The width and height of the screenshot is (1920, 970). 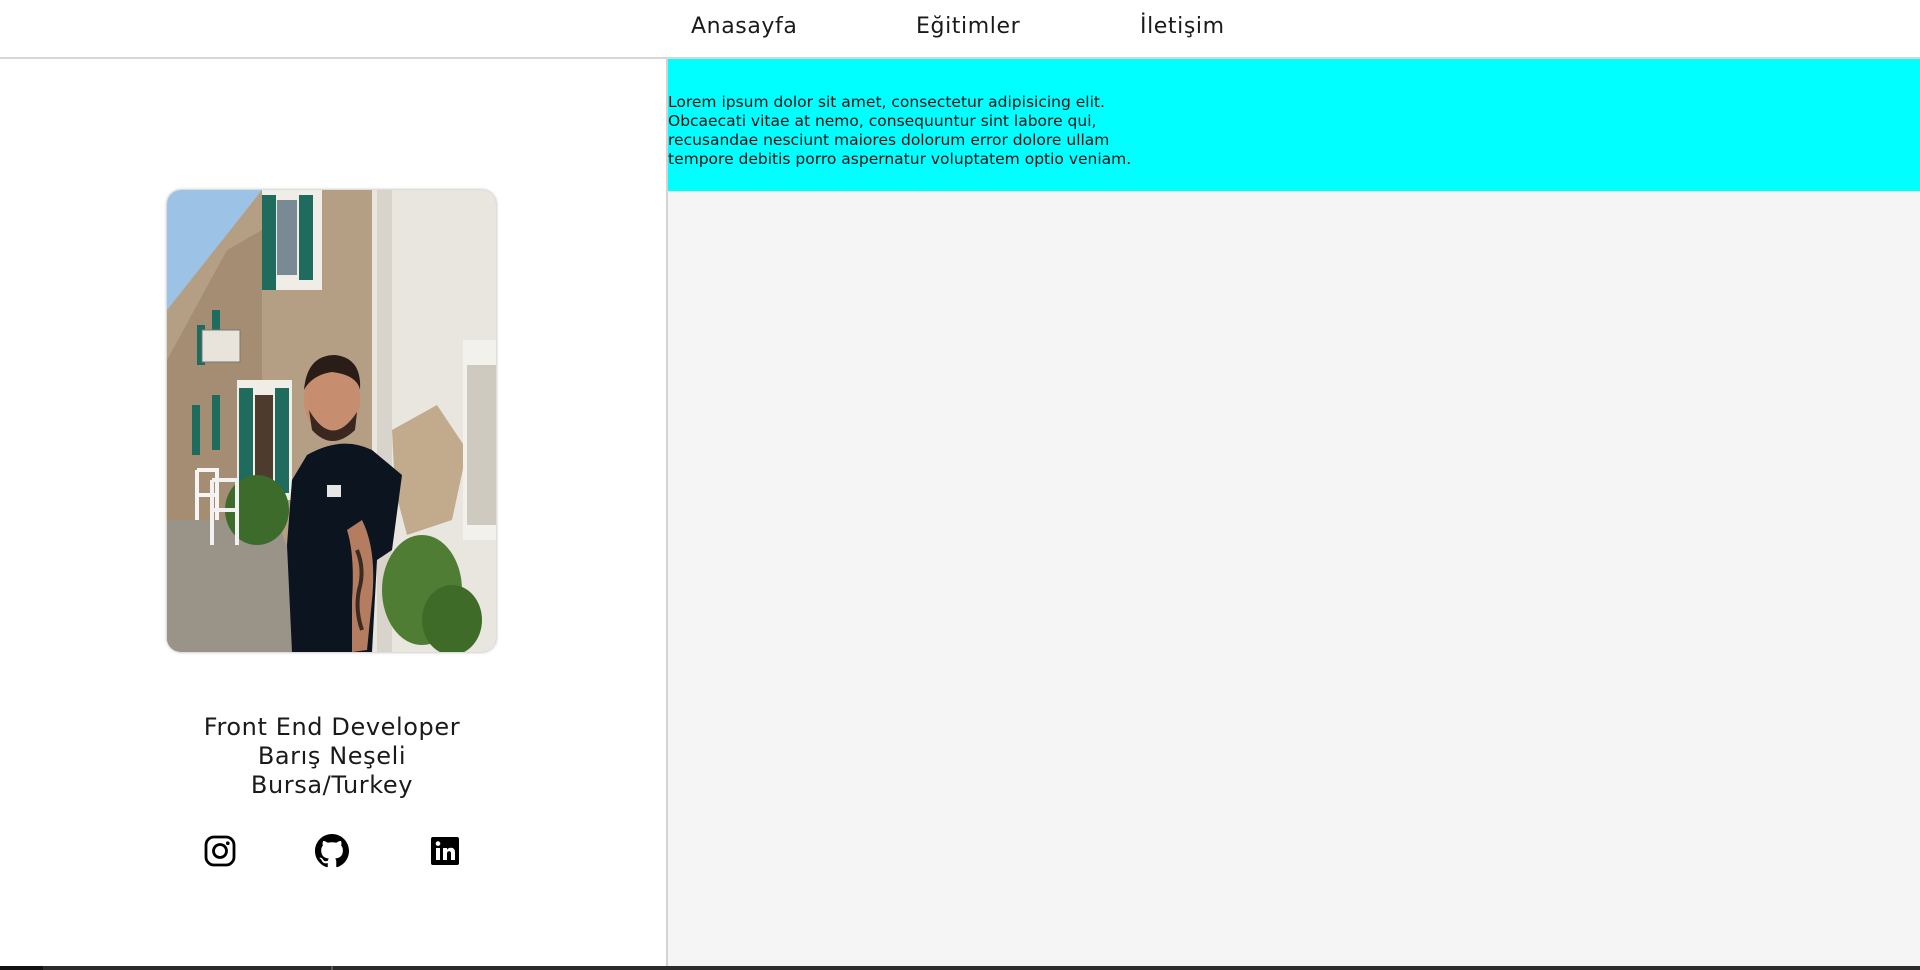 What do you see at coordinates (960, 968) in the screenshot?
I see `bottom-edge-bar` at bounding box center [960, 968].